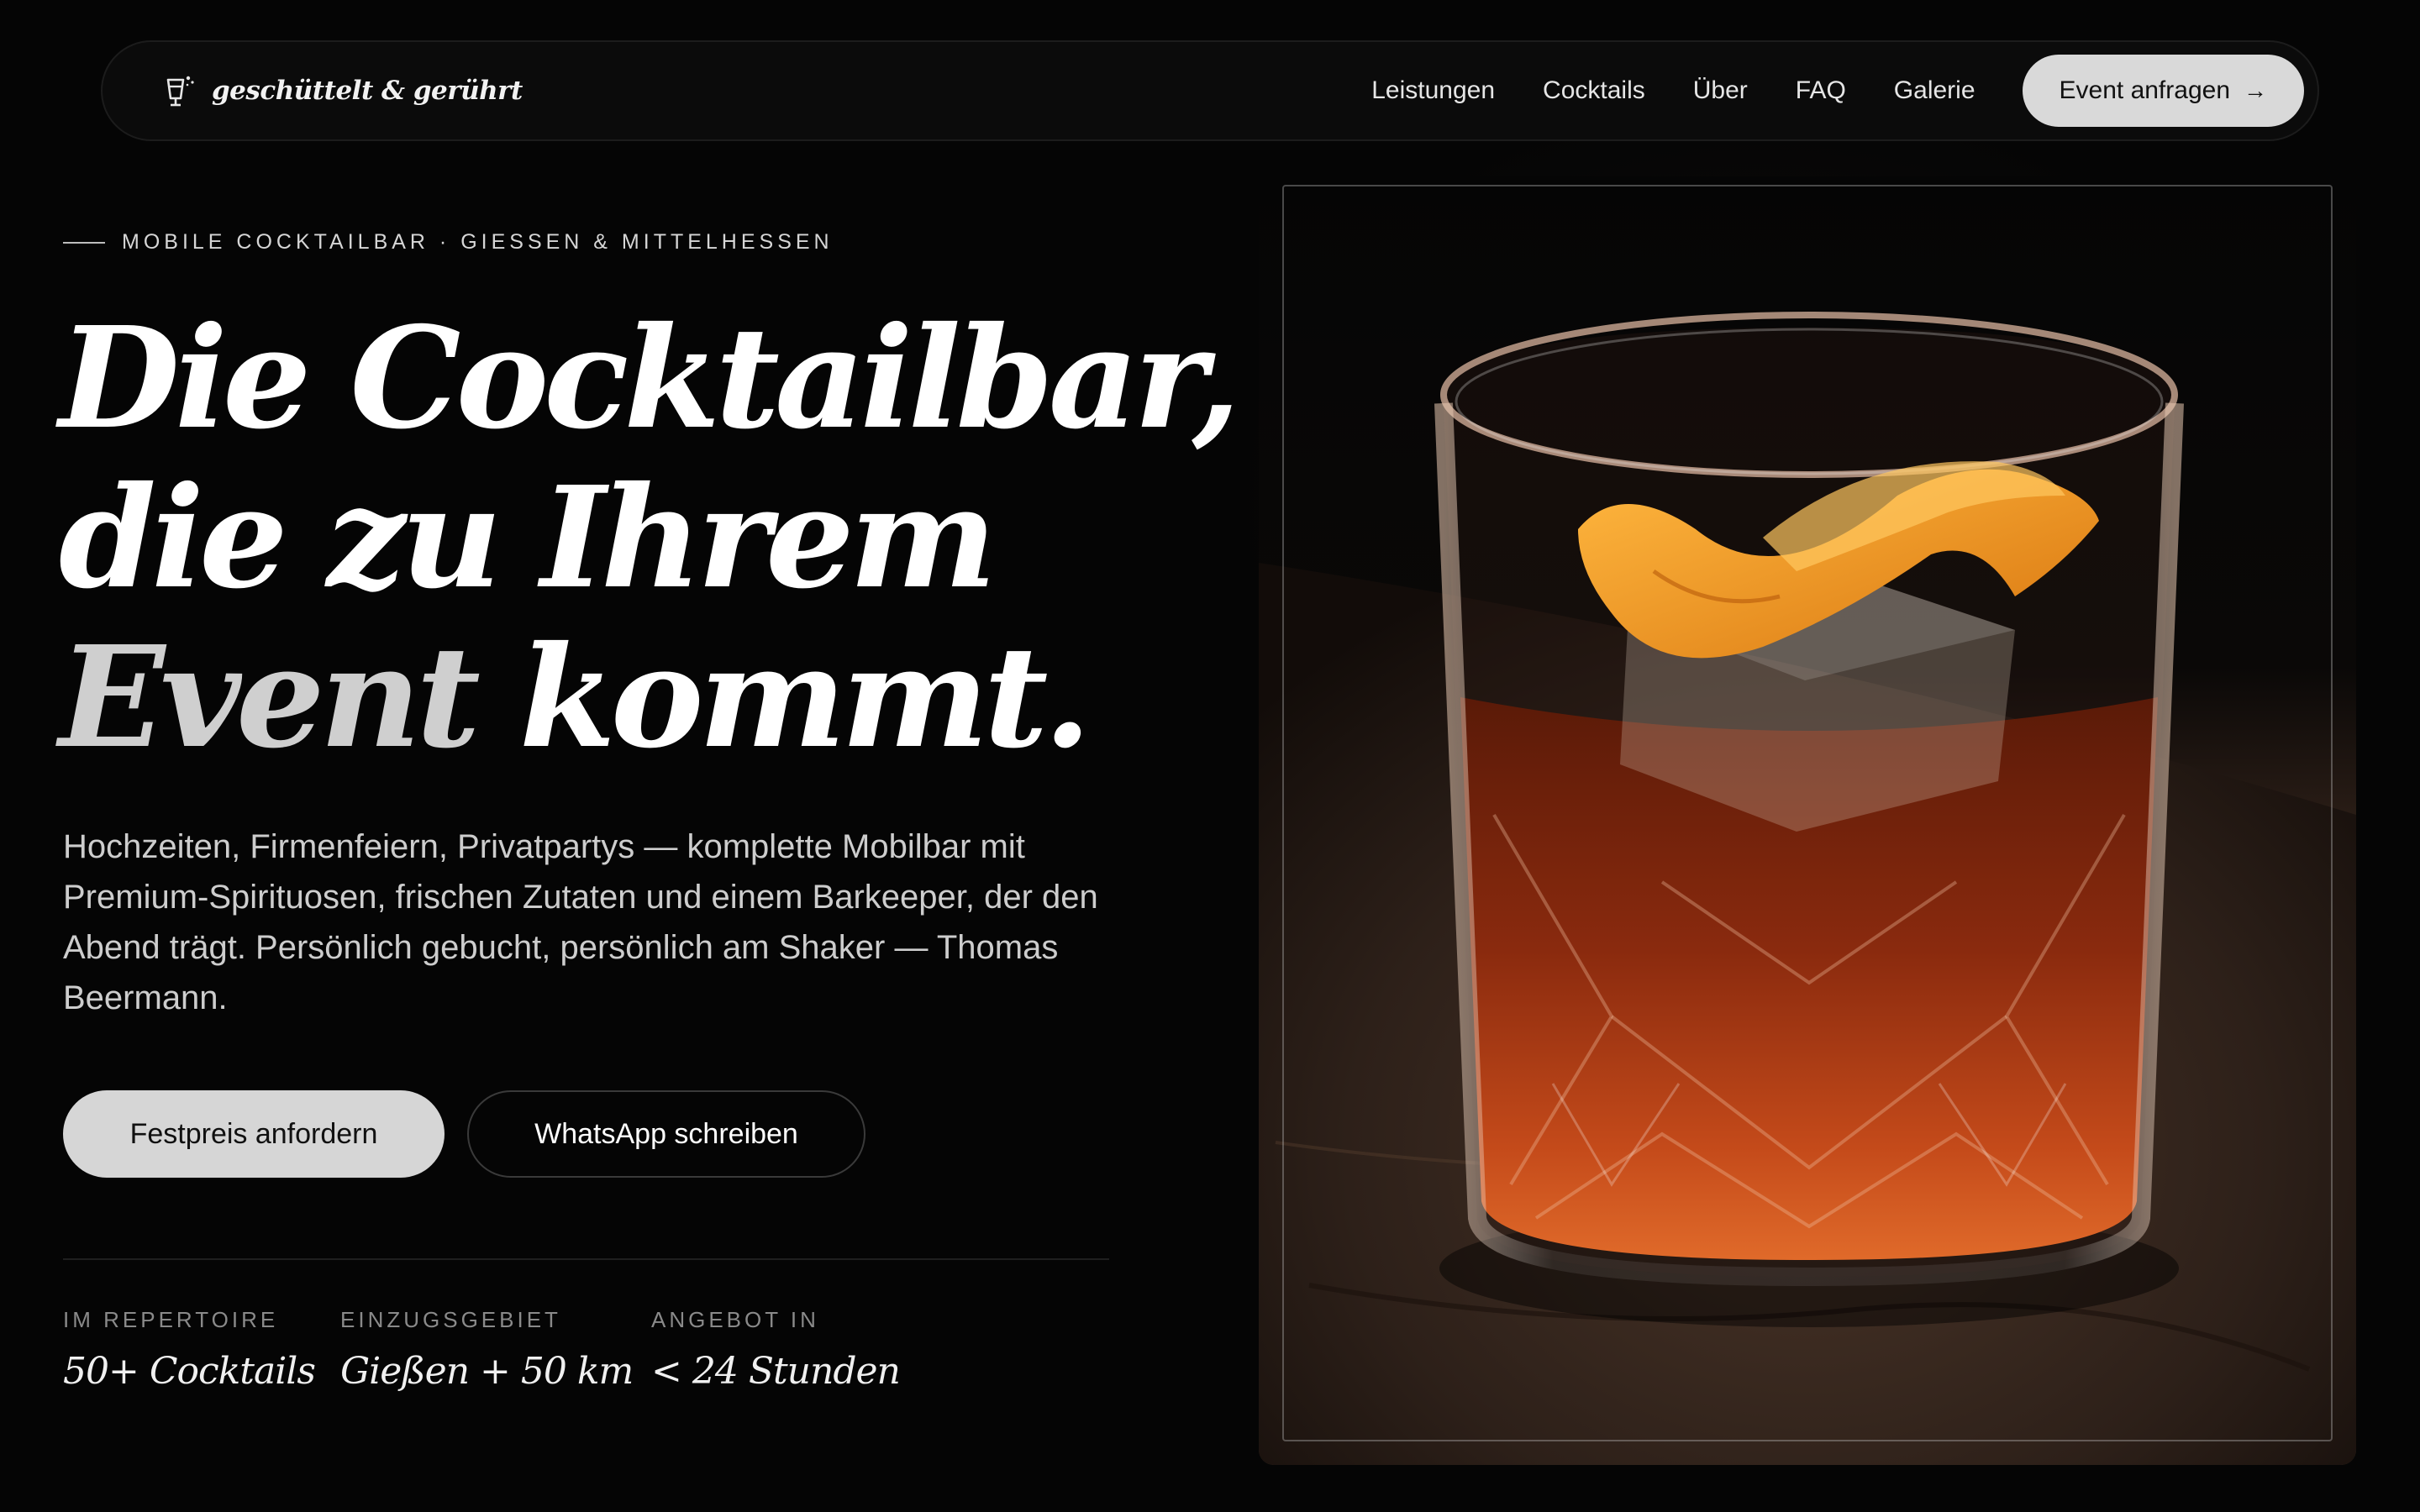  What do you see at coordinates (1934, 90) in the screenshot?
I see `nav-link-galerie: Galerie` at bounding box center [1934, 90].